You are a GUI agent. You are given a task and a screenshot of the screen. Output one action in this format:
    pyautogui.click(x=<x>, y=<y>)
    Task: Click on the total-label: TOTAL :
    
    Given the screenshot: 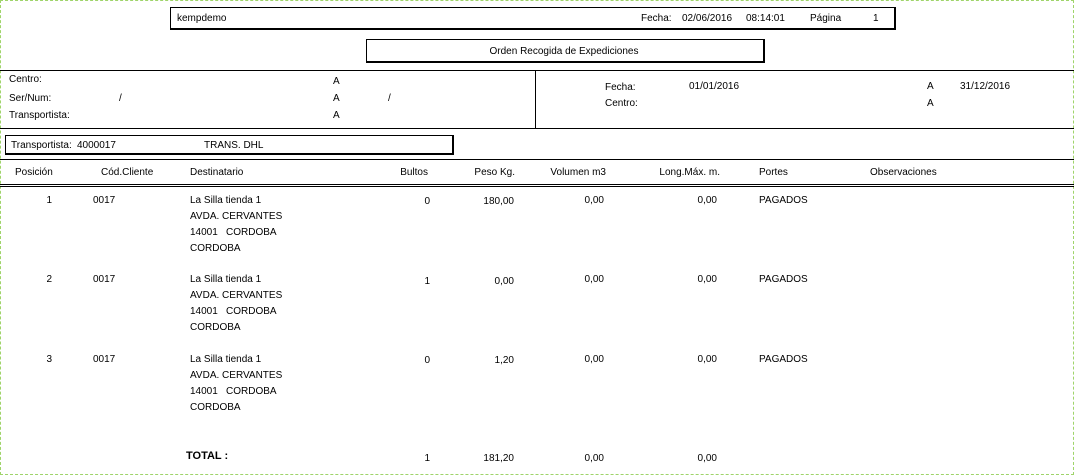 What is the action you would take?
    pyautogui.click(x=207, y=456)
    